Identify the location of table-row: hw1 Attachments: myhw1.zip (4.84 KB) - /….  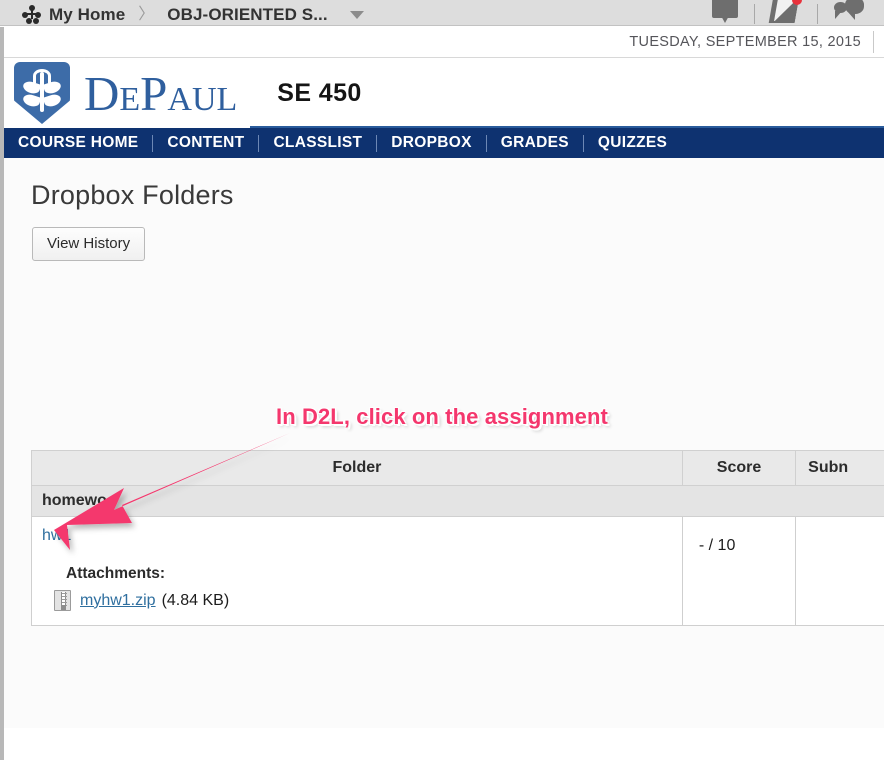
(457, 571).